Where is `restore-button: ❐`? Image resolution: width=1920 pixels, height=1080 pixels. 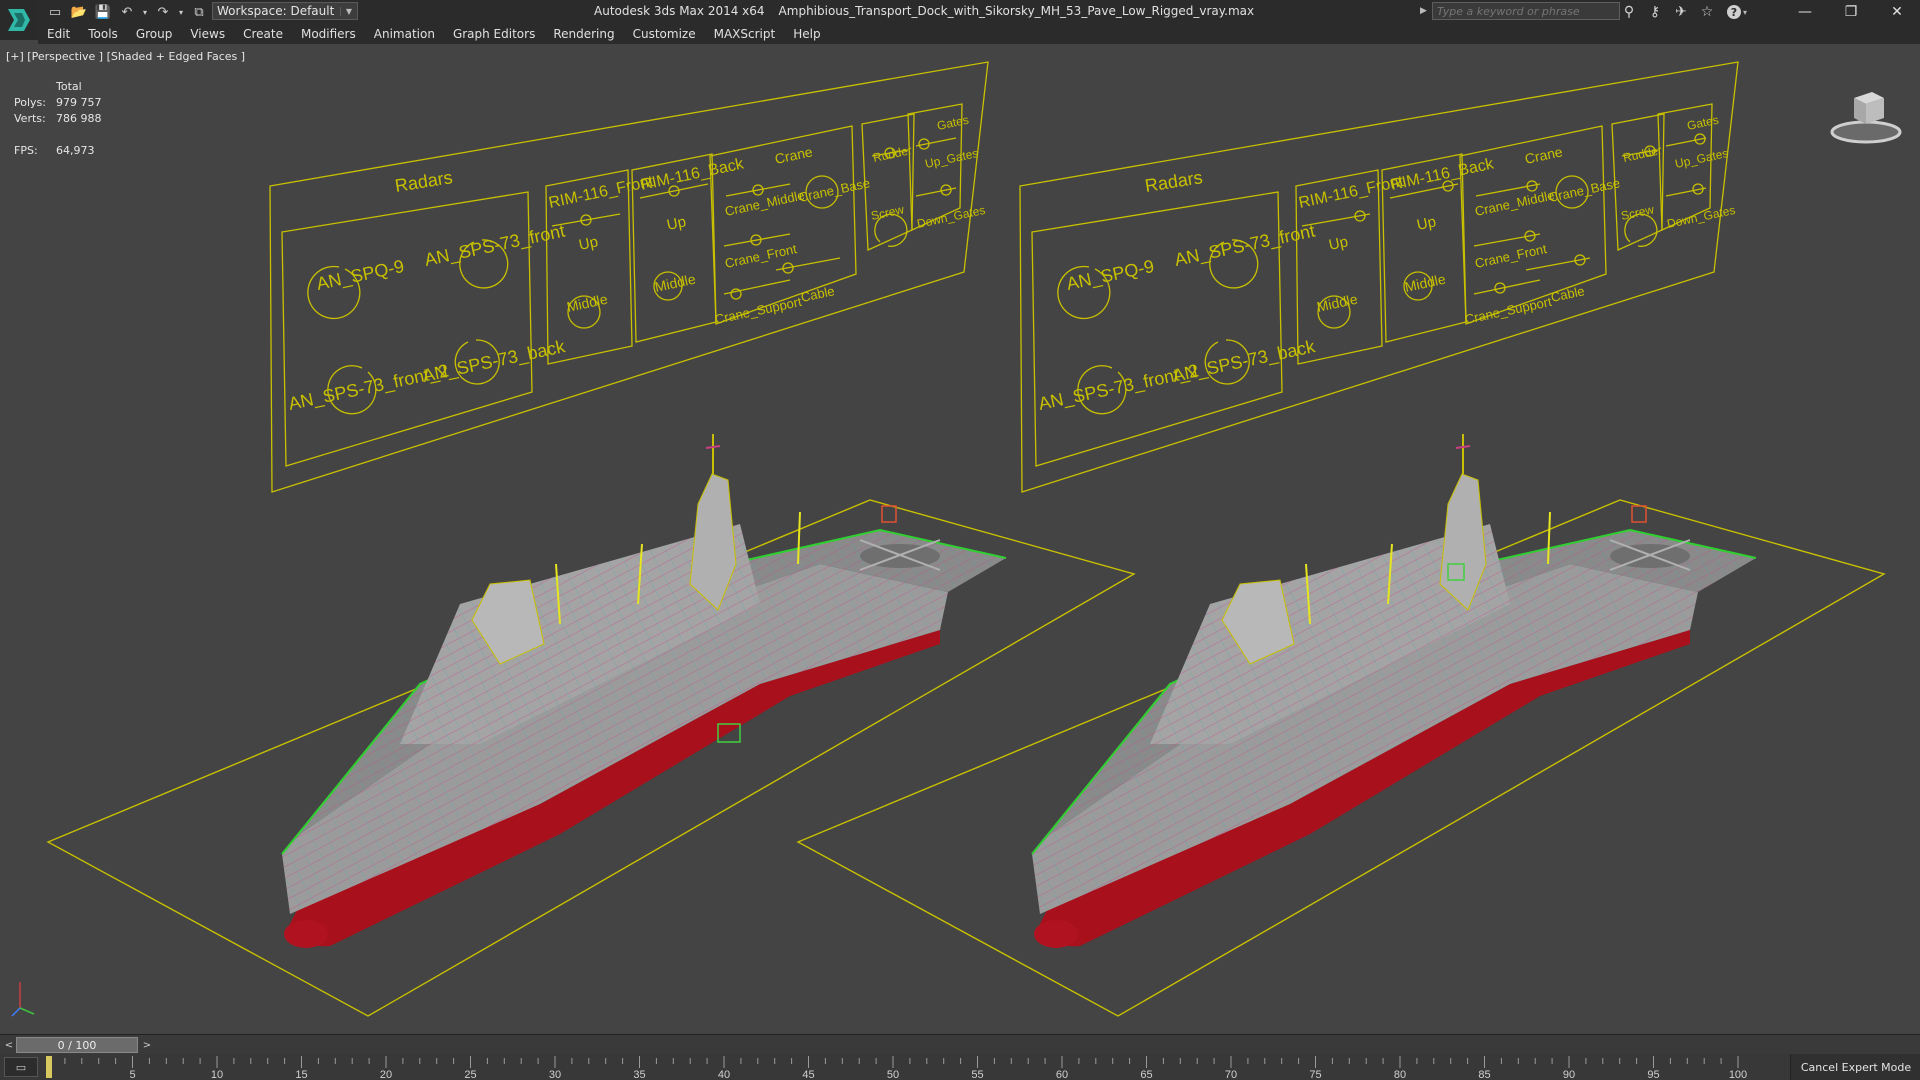 restore-button: ❐ is located at coordinates (1851, 12).